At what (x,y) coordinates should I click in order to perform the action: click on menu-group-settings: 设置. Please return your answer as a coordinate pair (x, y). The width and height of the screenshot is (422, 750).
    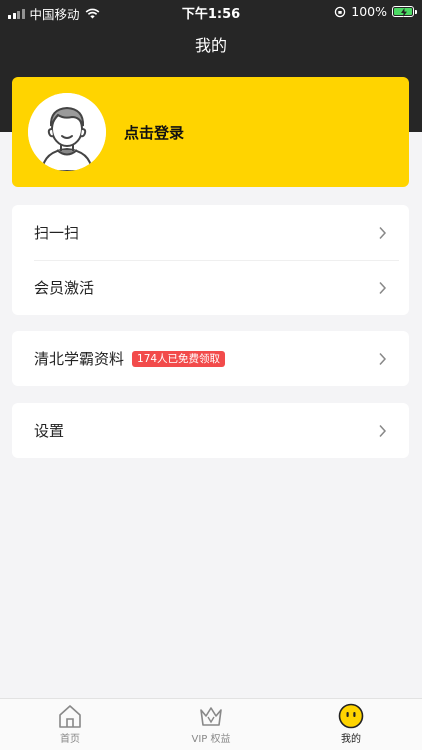
    Looking at the image, I should click on (210, 430).